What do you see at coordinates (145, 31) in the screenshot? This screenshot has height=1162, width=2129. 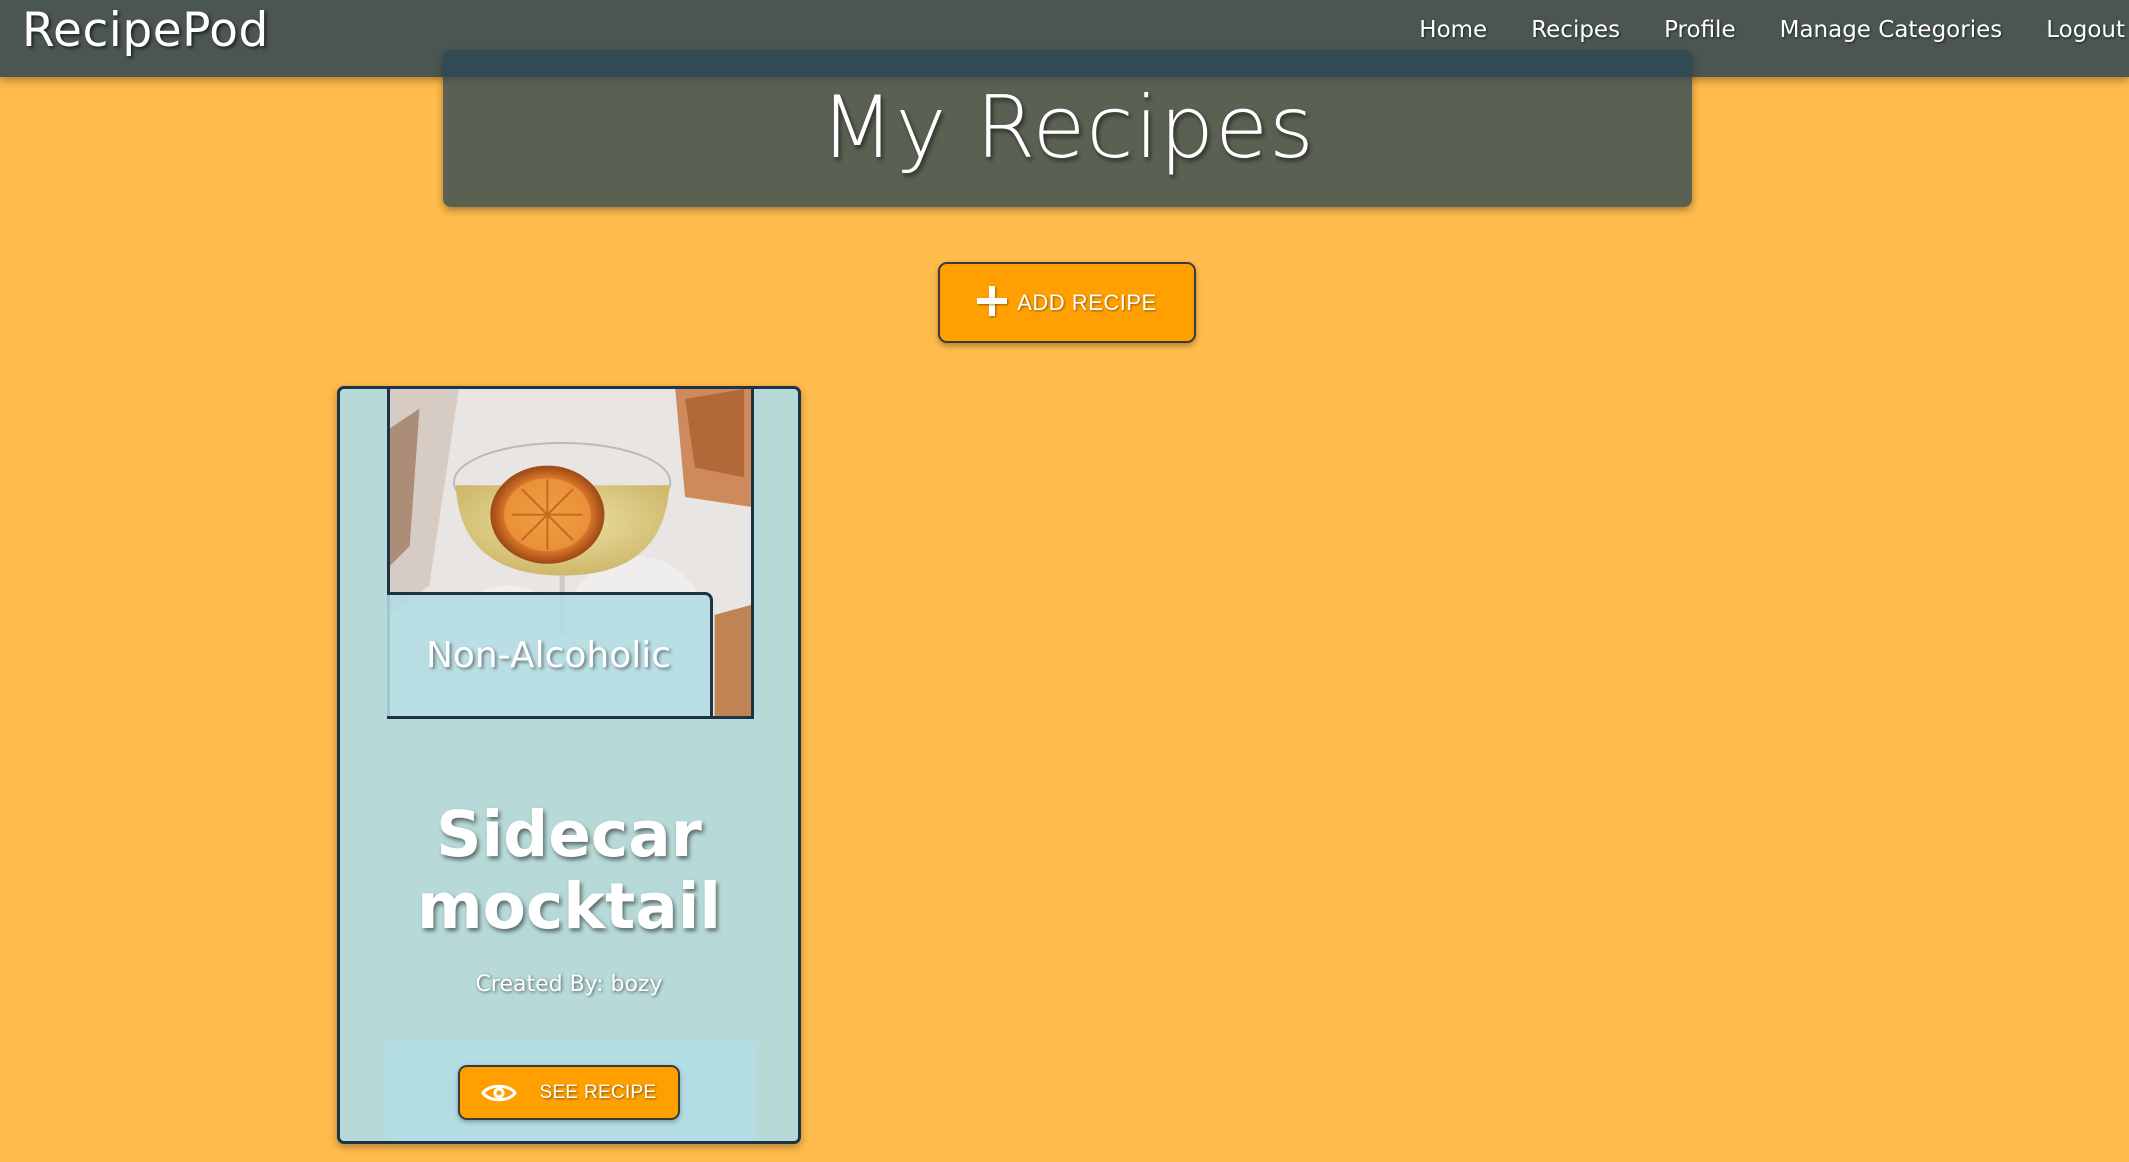 I see `brand-logo: RecipePod` at bounding box center [145, 31].